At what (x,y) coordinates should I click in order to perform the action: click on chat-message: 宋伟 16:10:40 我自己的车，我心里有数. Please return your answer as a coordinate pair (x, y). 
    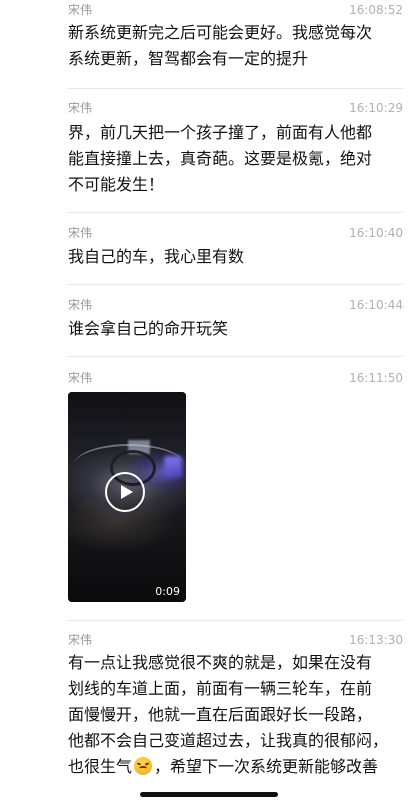
    Looking at the image, I should click on (209, 249).